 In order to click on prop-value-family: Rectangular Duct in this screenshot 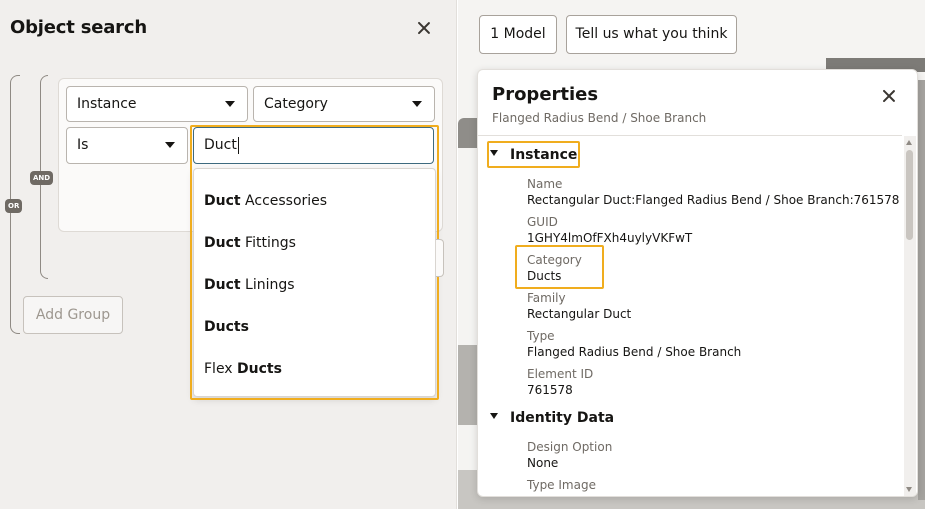, I will do `click(579, 314)`.